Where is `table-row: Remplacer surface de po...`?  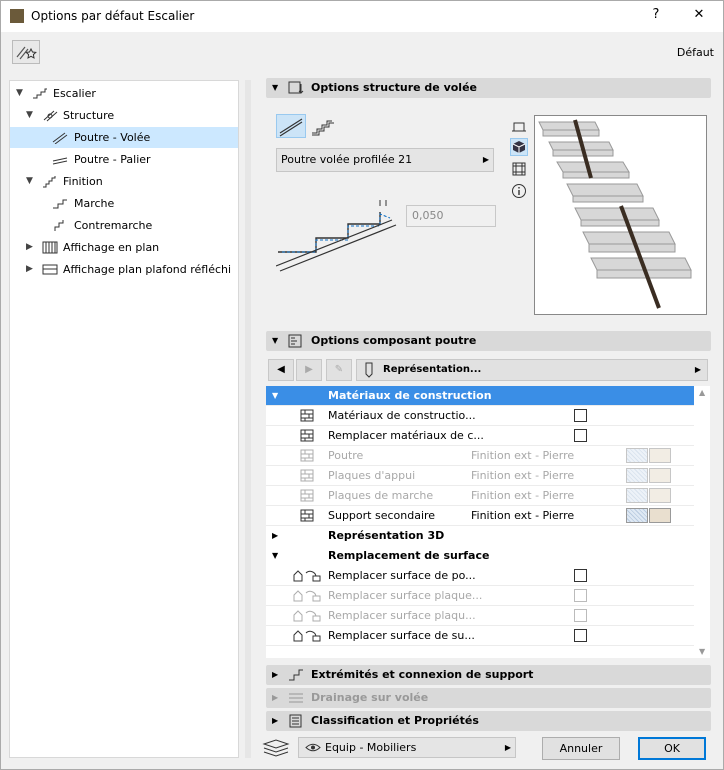
table-row: Remplacer surface de po... is located at coordinates (480, 576).